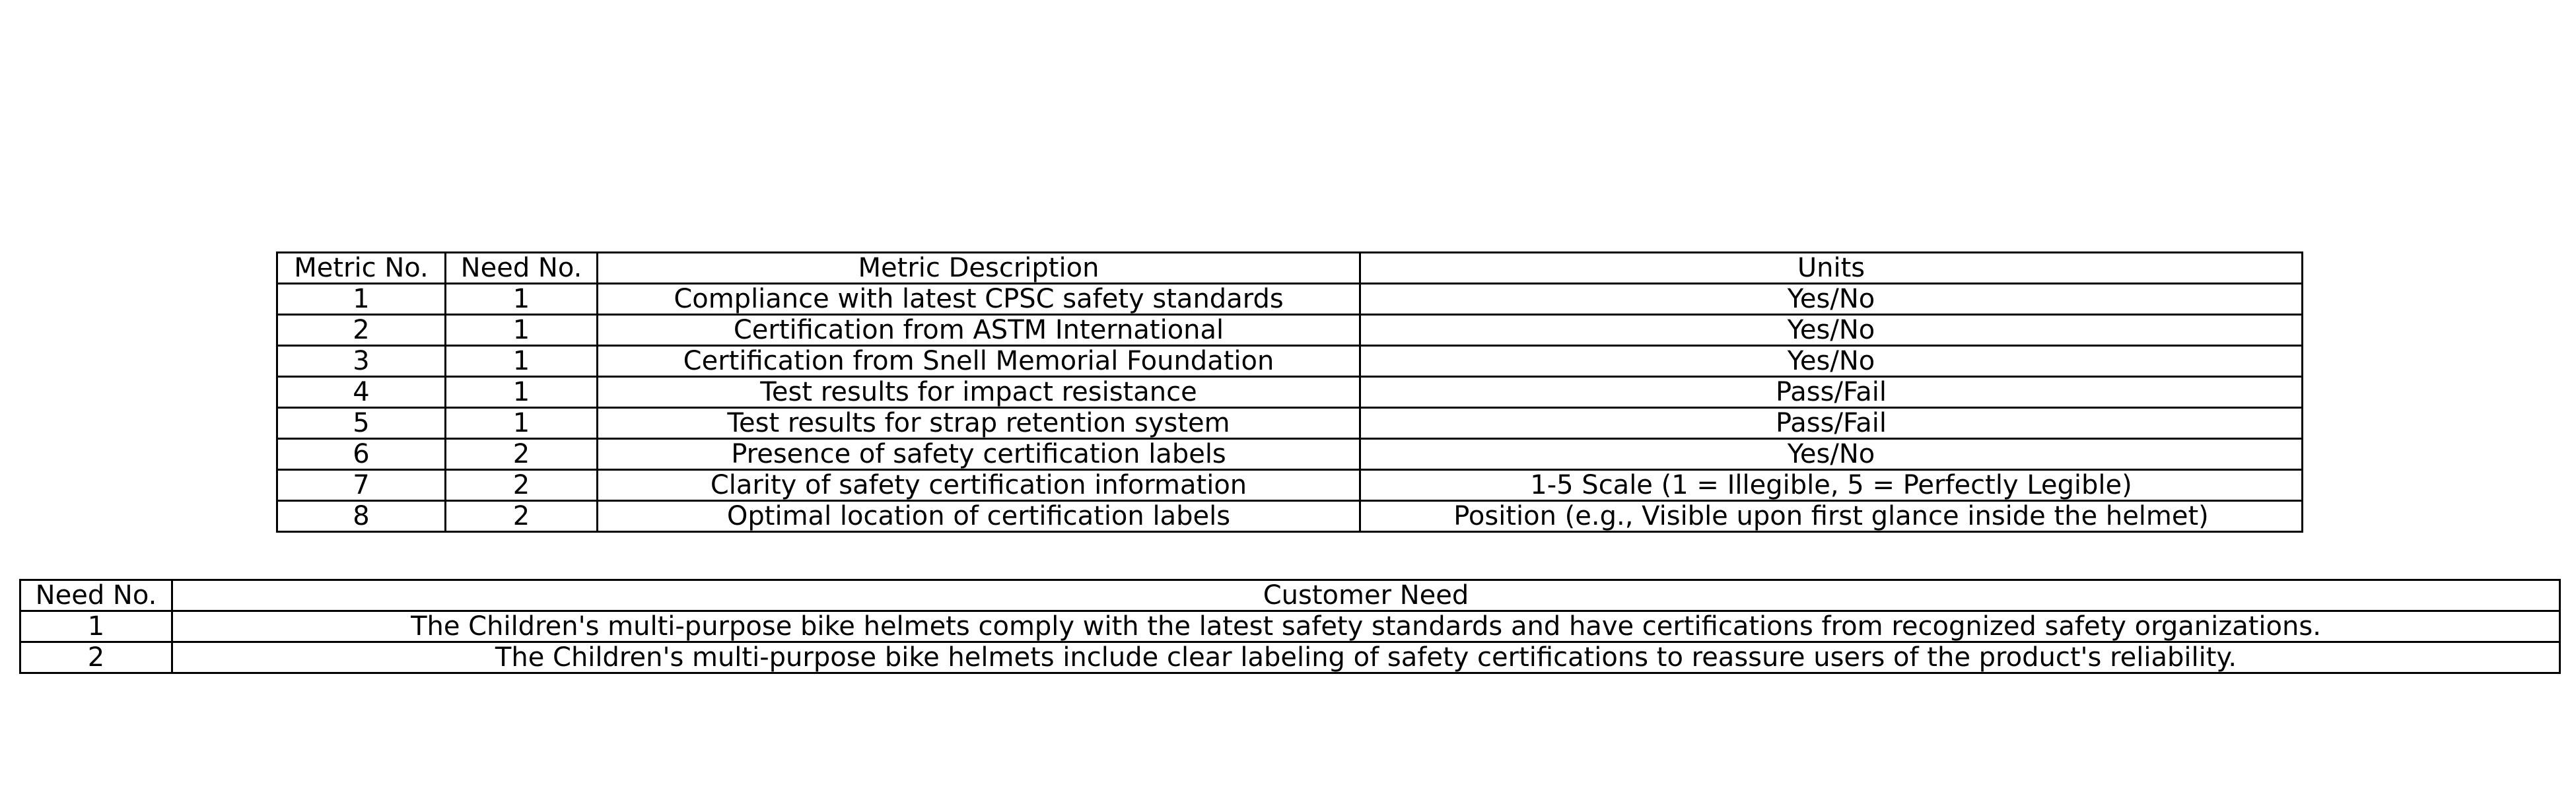 The image size is (2576, 802). I want to click on metric-no-cell: 2, so click(361, 330).